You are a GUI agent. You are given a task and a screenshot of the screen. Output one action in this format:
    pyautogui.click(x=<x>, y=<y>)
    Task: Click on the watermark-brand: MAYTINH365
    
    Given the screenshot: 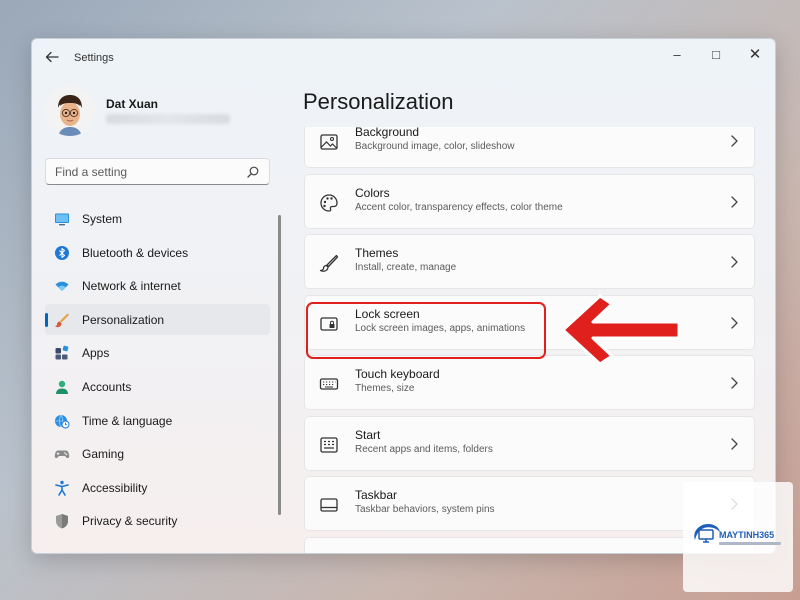 What is the action you would take?
    pyautogui.click(x=747, y=535)
    